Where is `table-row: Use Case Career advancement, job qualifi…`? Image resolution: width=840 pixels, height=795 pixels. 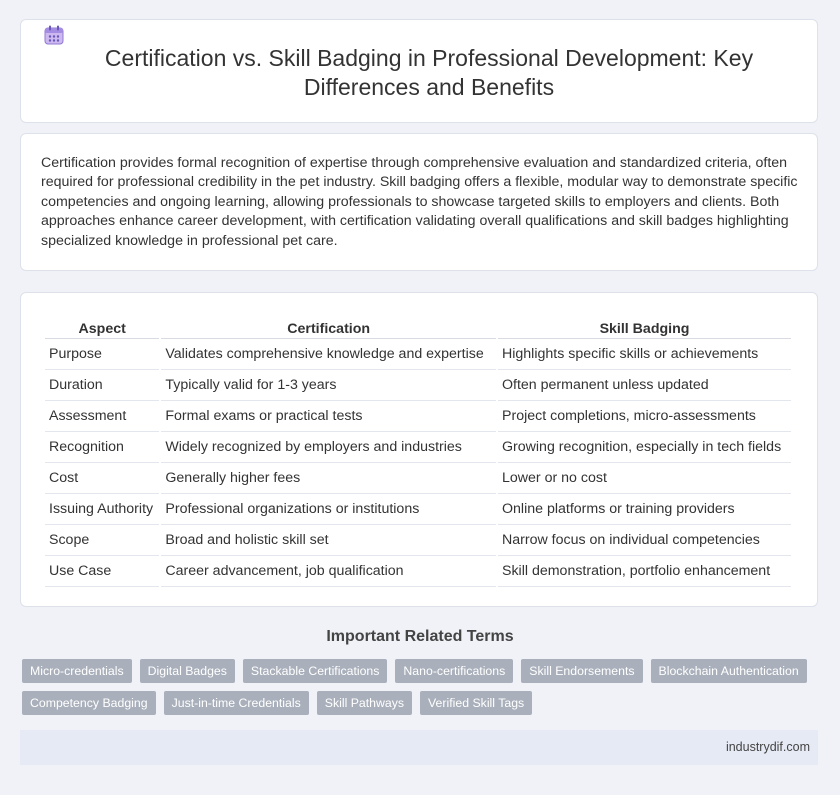 table-row: Use Case Career advancement, job qualifi… is located at coordinates (418, 571).